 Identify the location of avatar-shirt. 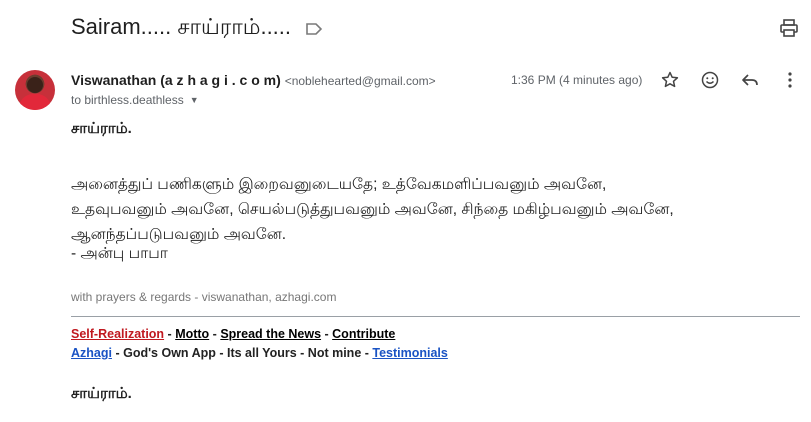
(35, 102).